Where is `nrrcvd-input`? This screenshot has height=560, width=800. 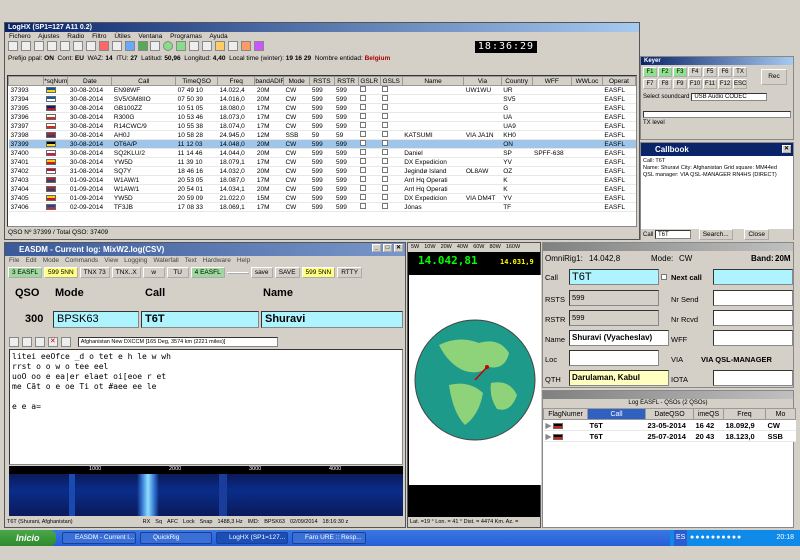 nrrcvd-input is located at coordinates (753, 318).